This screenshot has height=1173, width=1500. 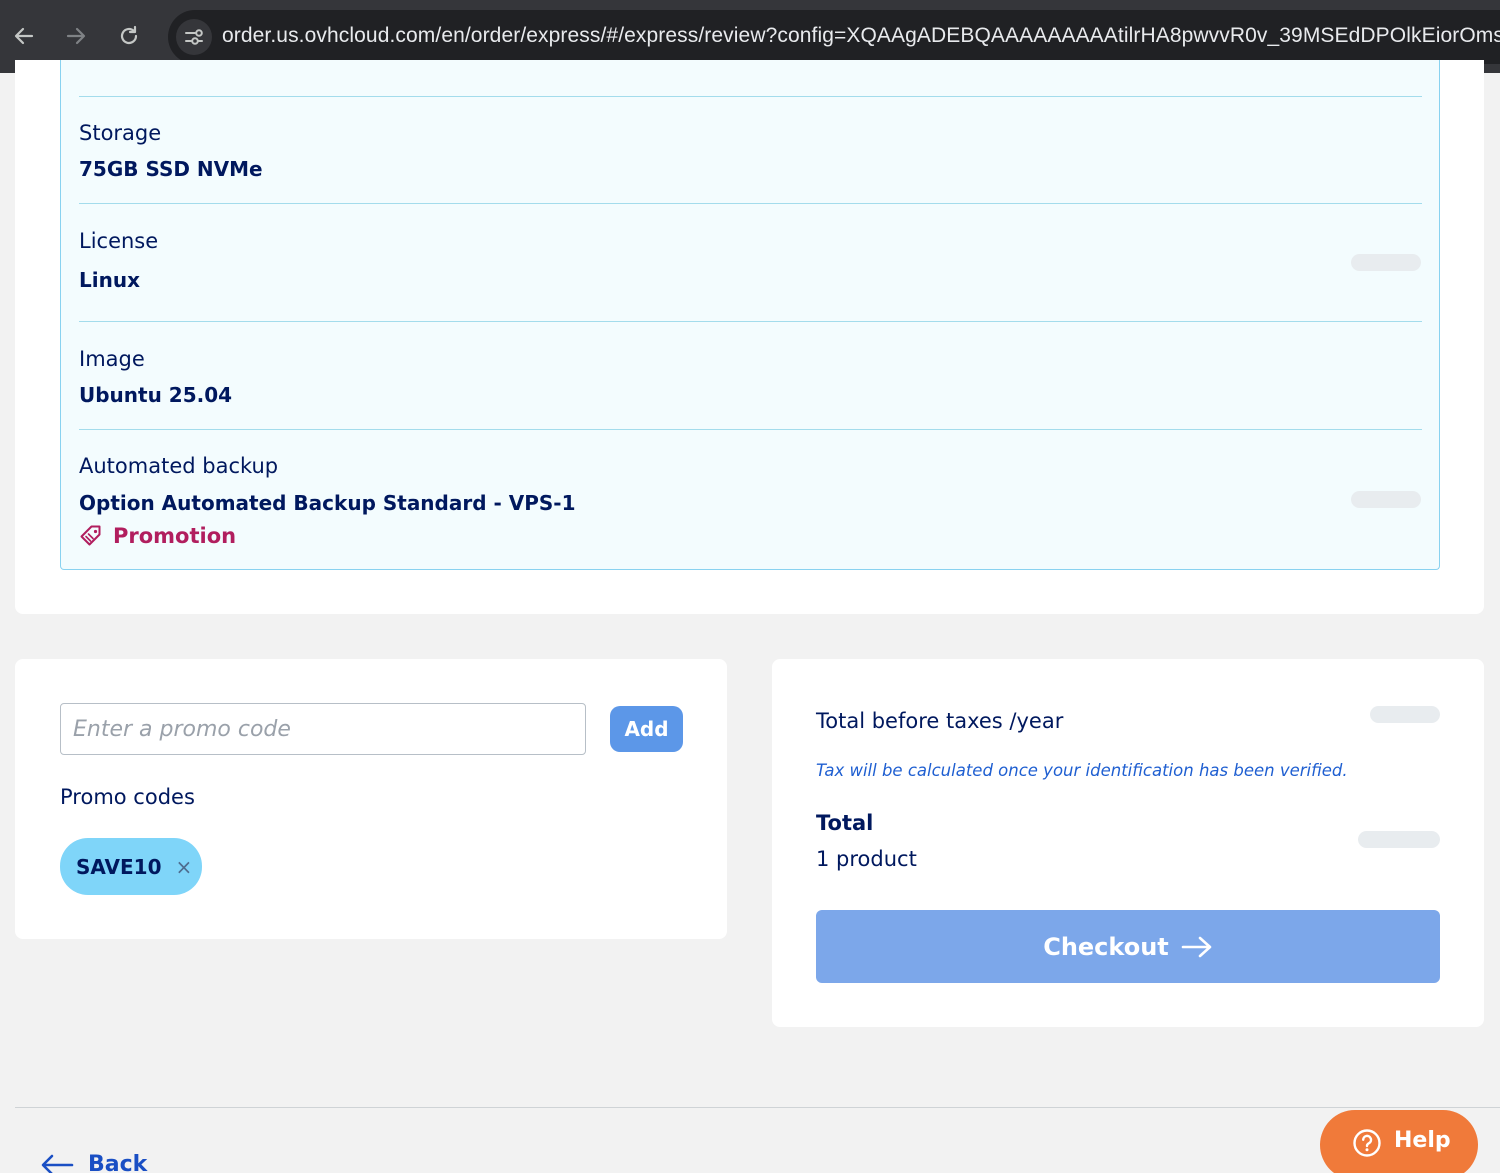 I want to click on backup-label: Automated backup, so click(x=179, y=466).